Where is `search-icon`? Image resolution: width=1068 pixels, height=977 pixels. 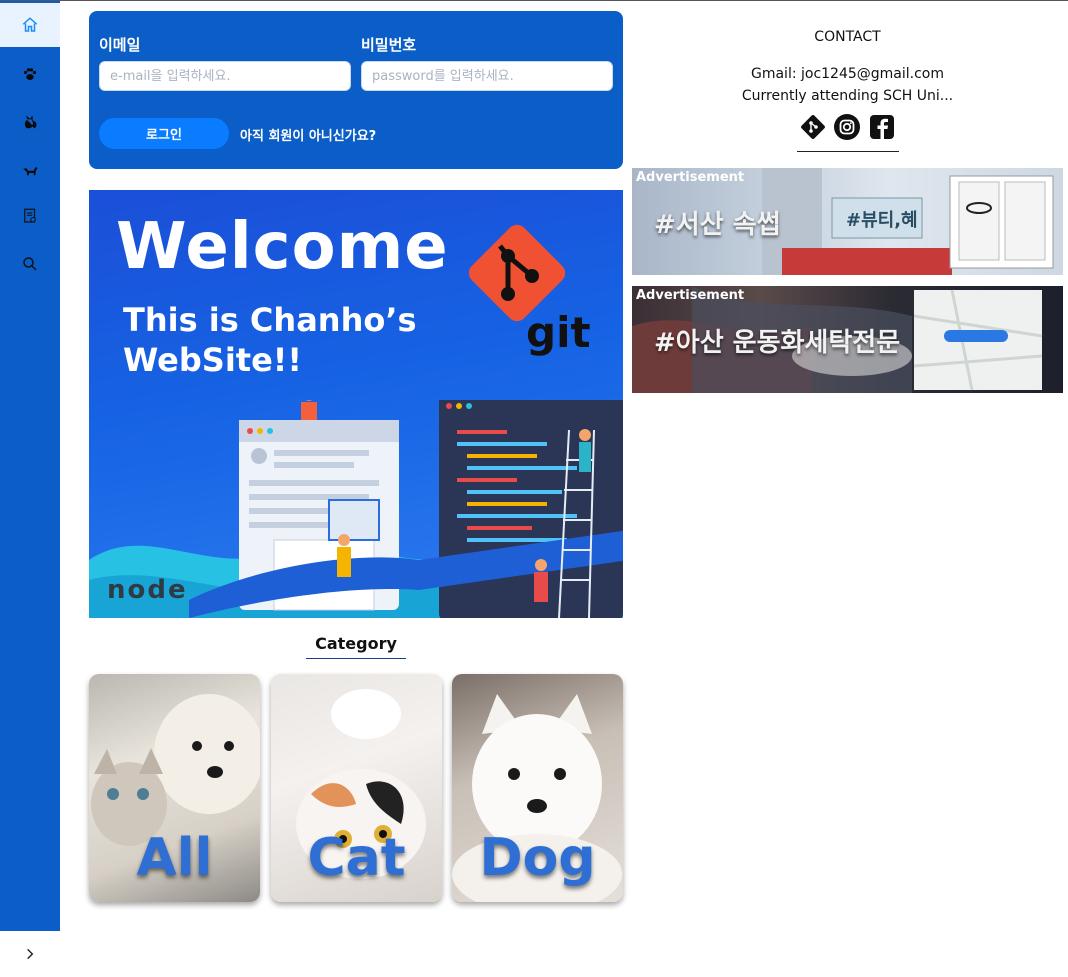 search-icon is located at coordinates (30, 264).